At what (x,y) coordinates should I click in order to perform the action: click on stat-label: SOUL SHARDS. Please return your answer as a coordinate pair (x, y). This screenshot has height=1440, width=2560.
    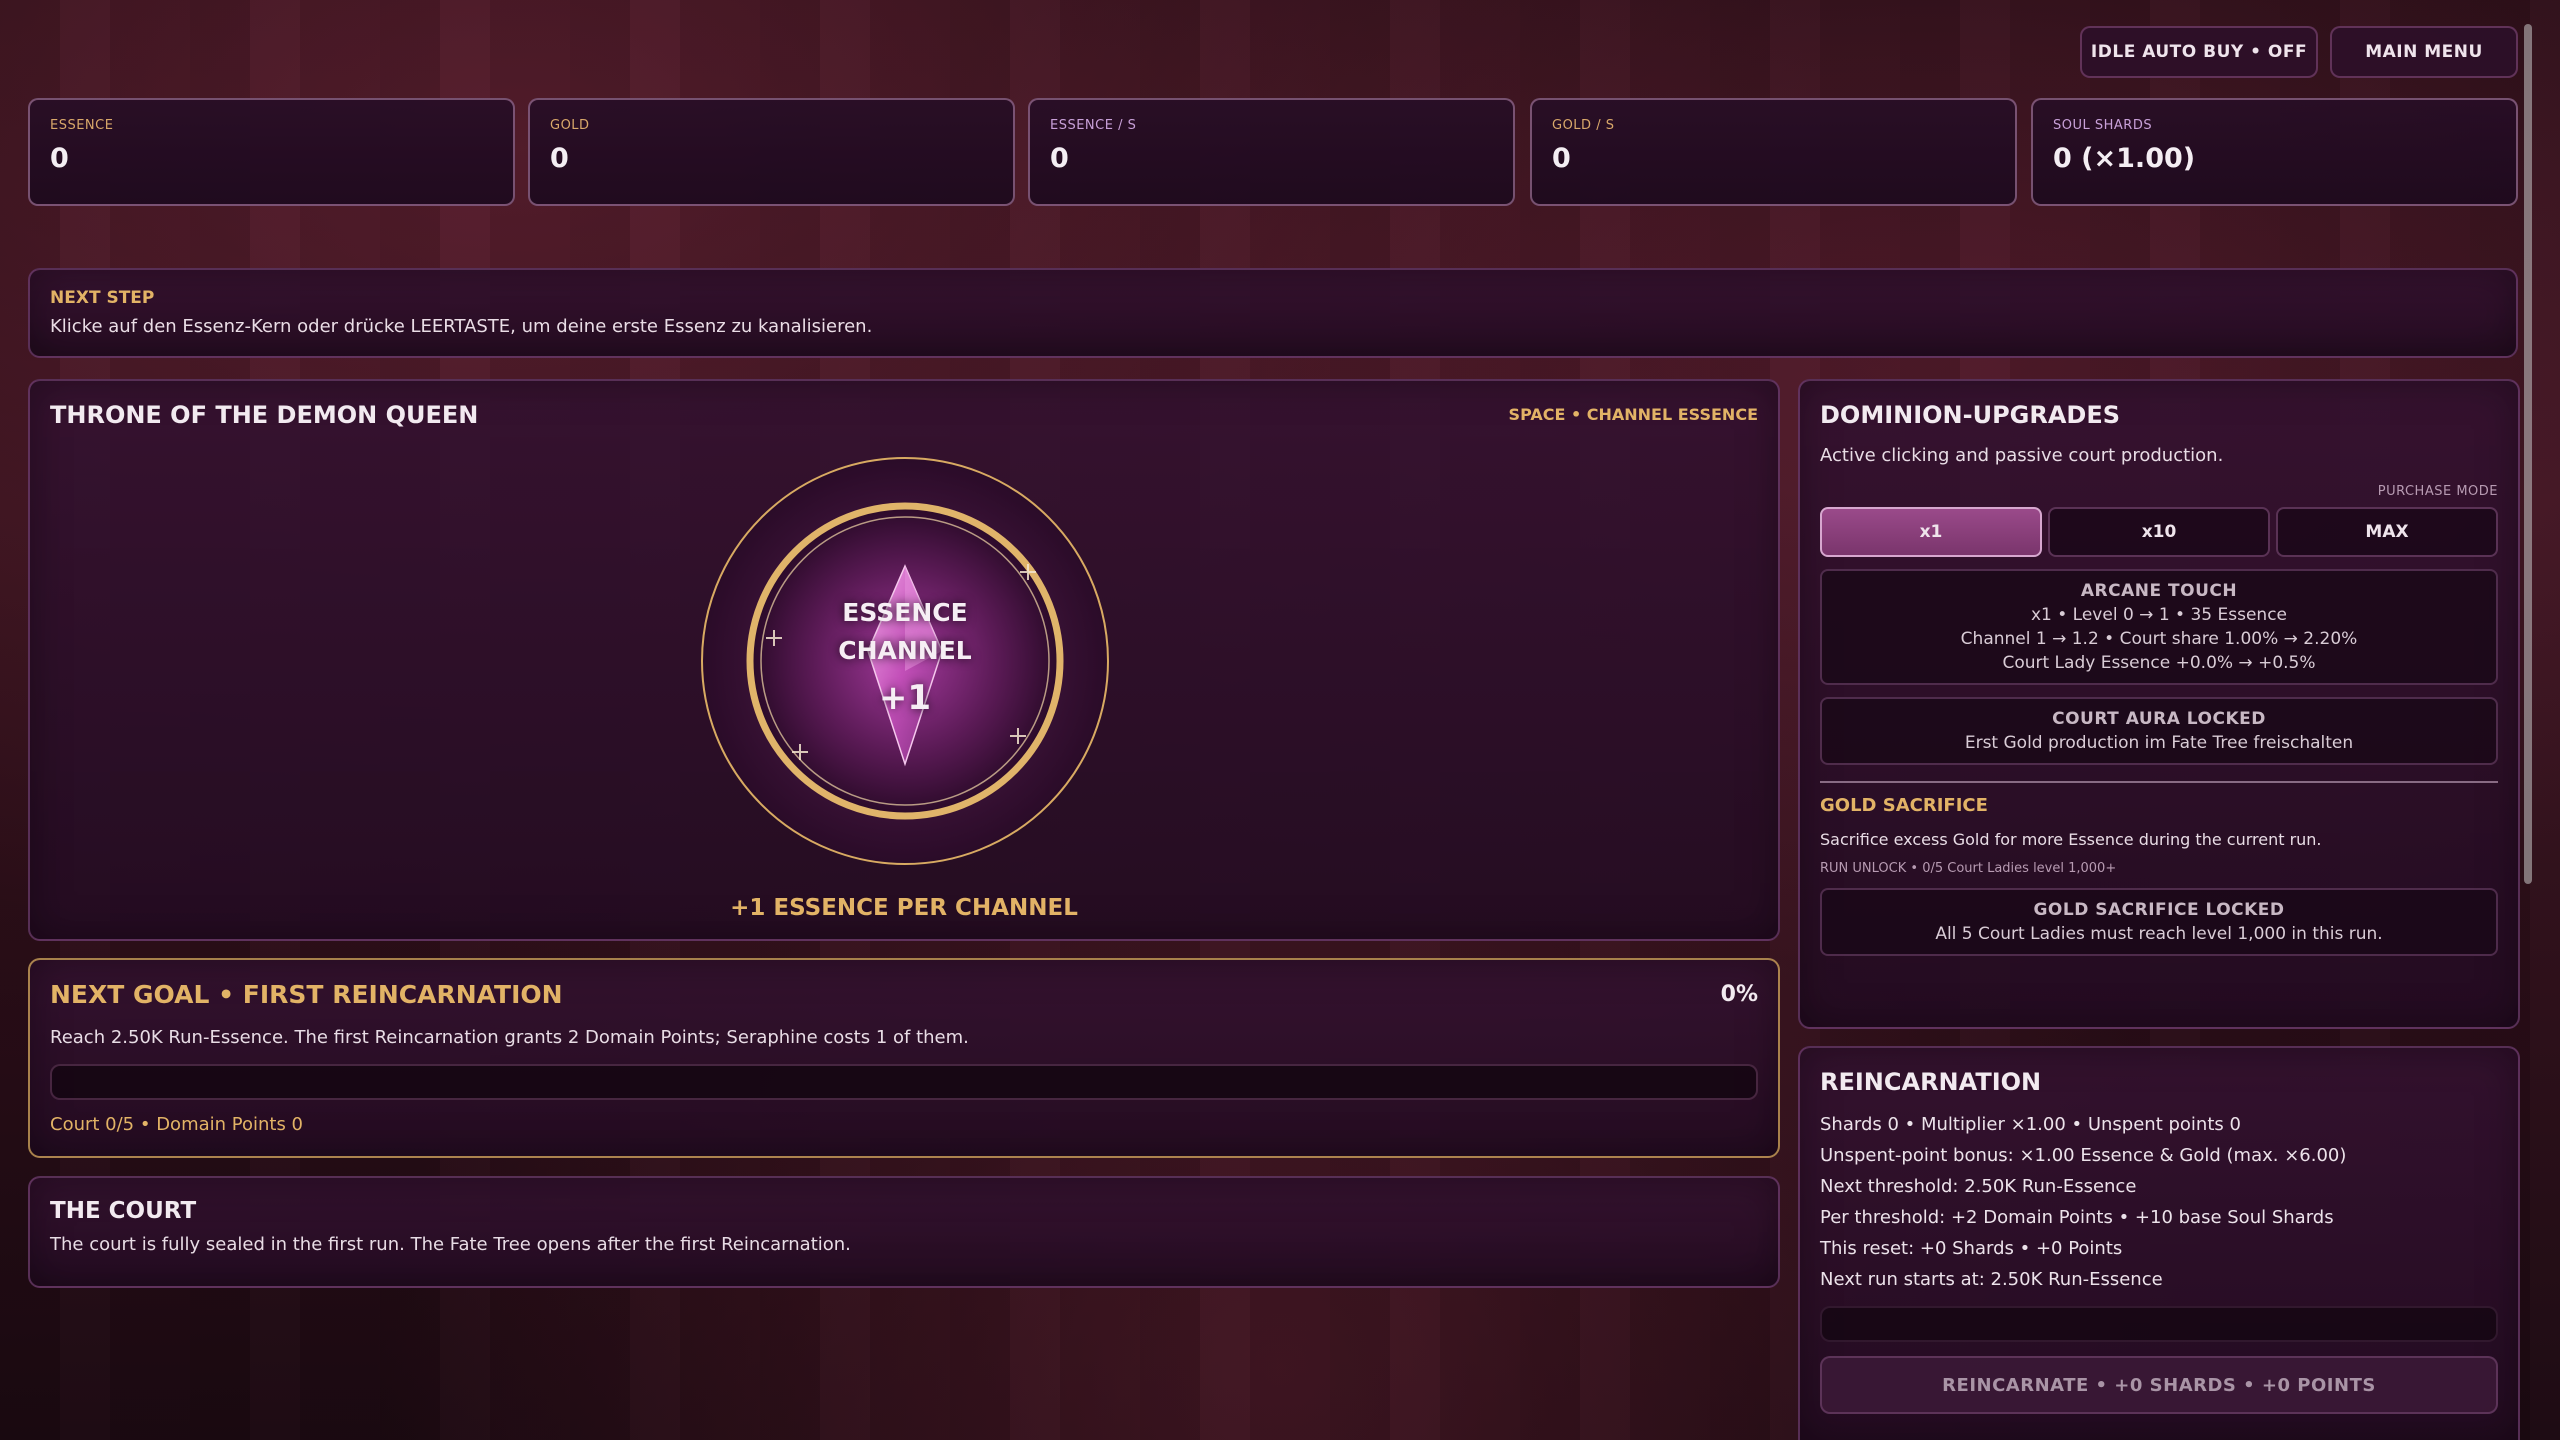
    Looking at the image, I should click on (2103, 125).